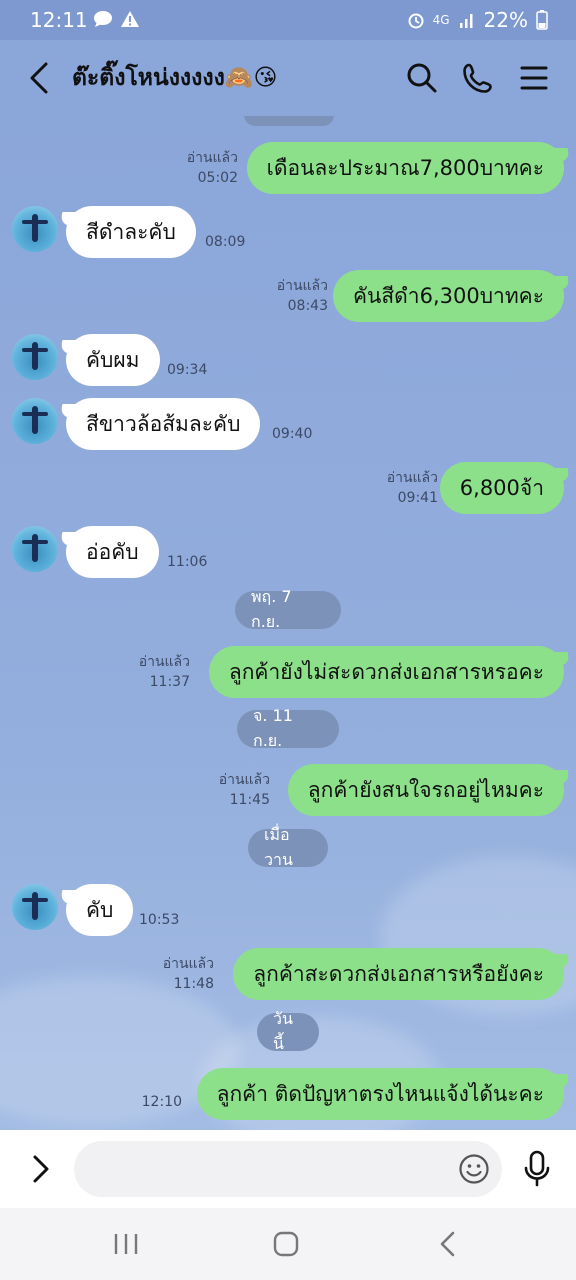 The height and width of the screenshot is (1280, 576). Describe the element at coordinates (288, 609) in the screenshot. I see `date-separator: พฤ. 7 ก.ย.` at that location.